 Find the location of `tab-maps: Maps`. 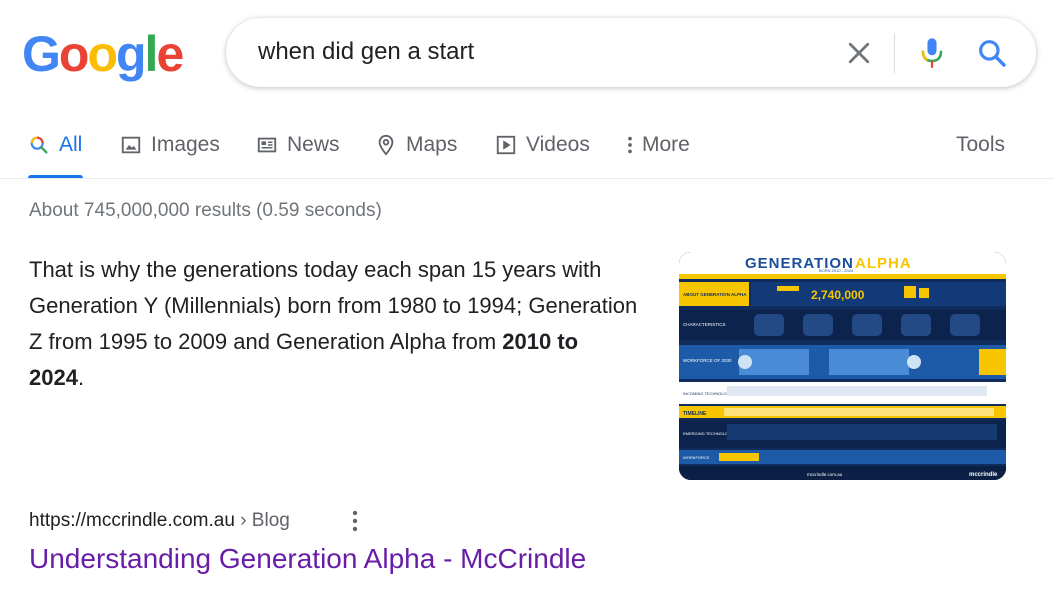

tab-maps: Maps is located at coordinates (416, 145).